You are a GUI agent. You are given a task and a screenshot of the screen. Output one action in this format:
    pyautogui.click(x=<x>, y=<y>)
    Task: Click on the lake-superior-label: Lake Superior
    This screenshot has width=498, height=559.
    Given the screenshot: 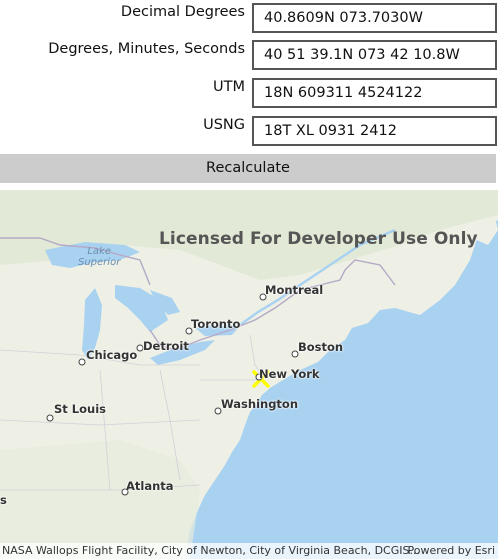 What is the action you would take?
    pyautogui.click(x=99, y=257)
    